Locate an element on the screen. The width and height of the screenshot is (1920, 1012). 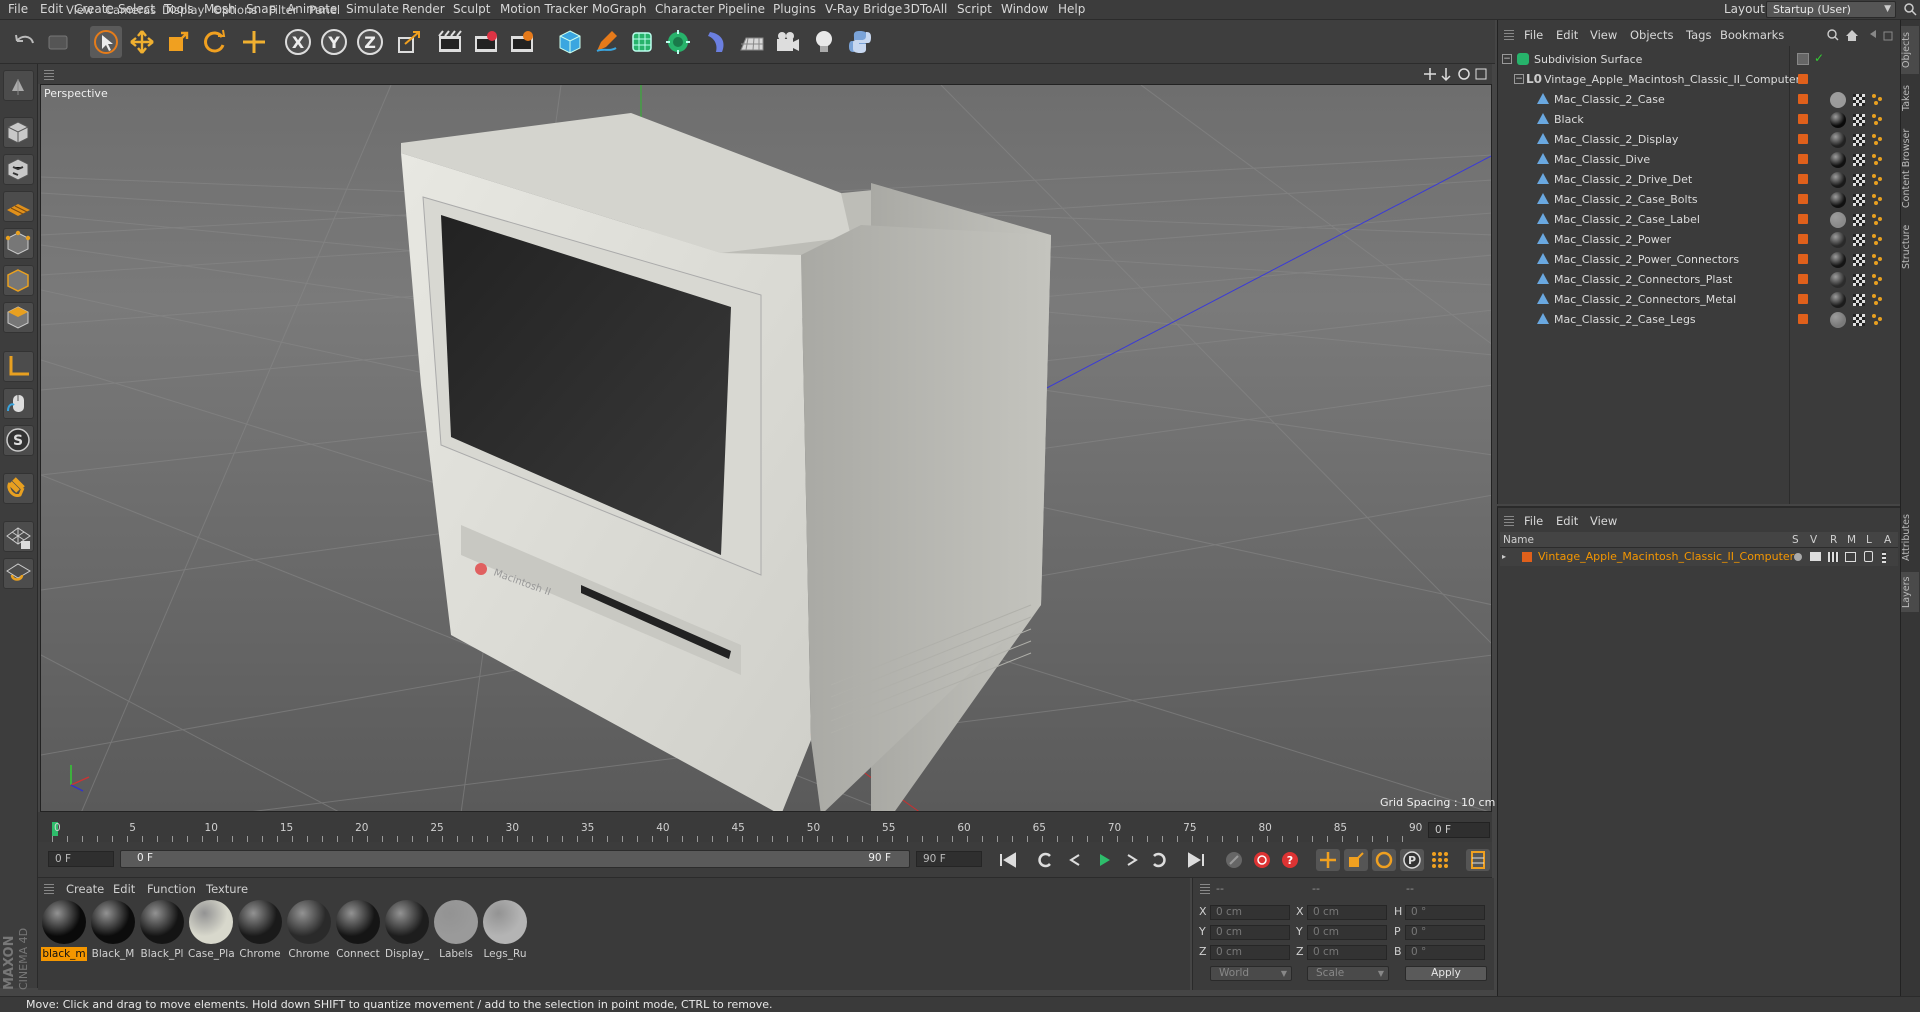
object-row: Mac_Classic_2_Connectors_Metal is located at coordinates (1699, 300).